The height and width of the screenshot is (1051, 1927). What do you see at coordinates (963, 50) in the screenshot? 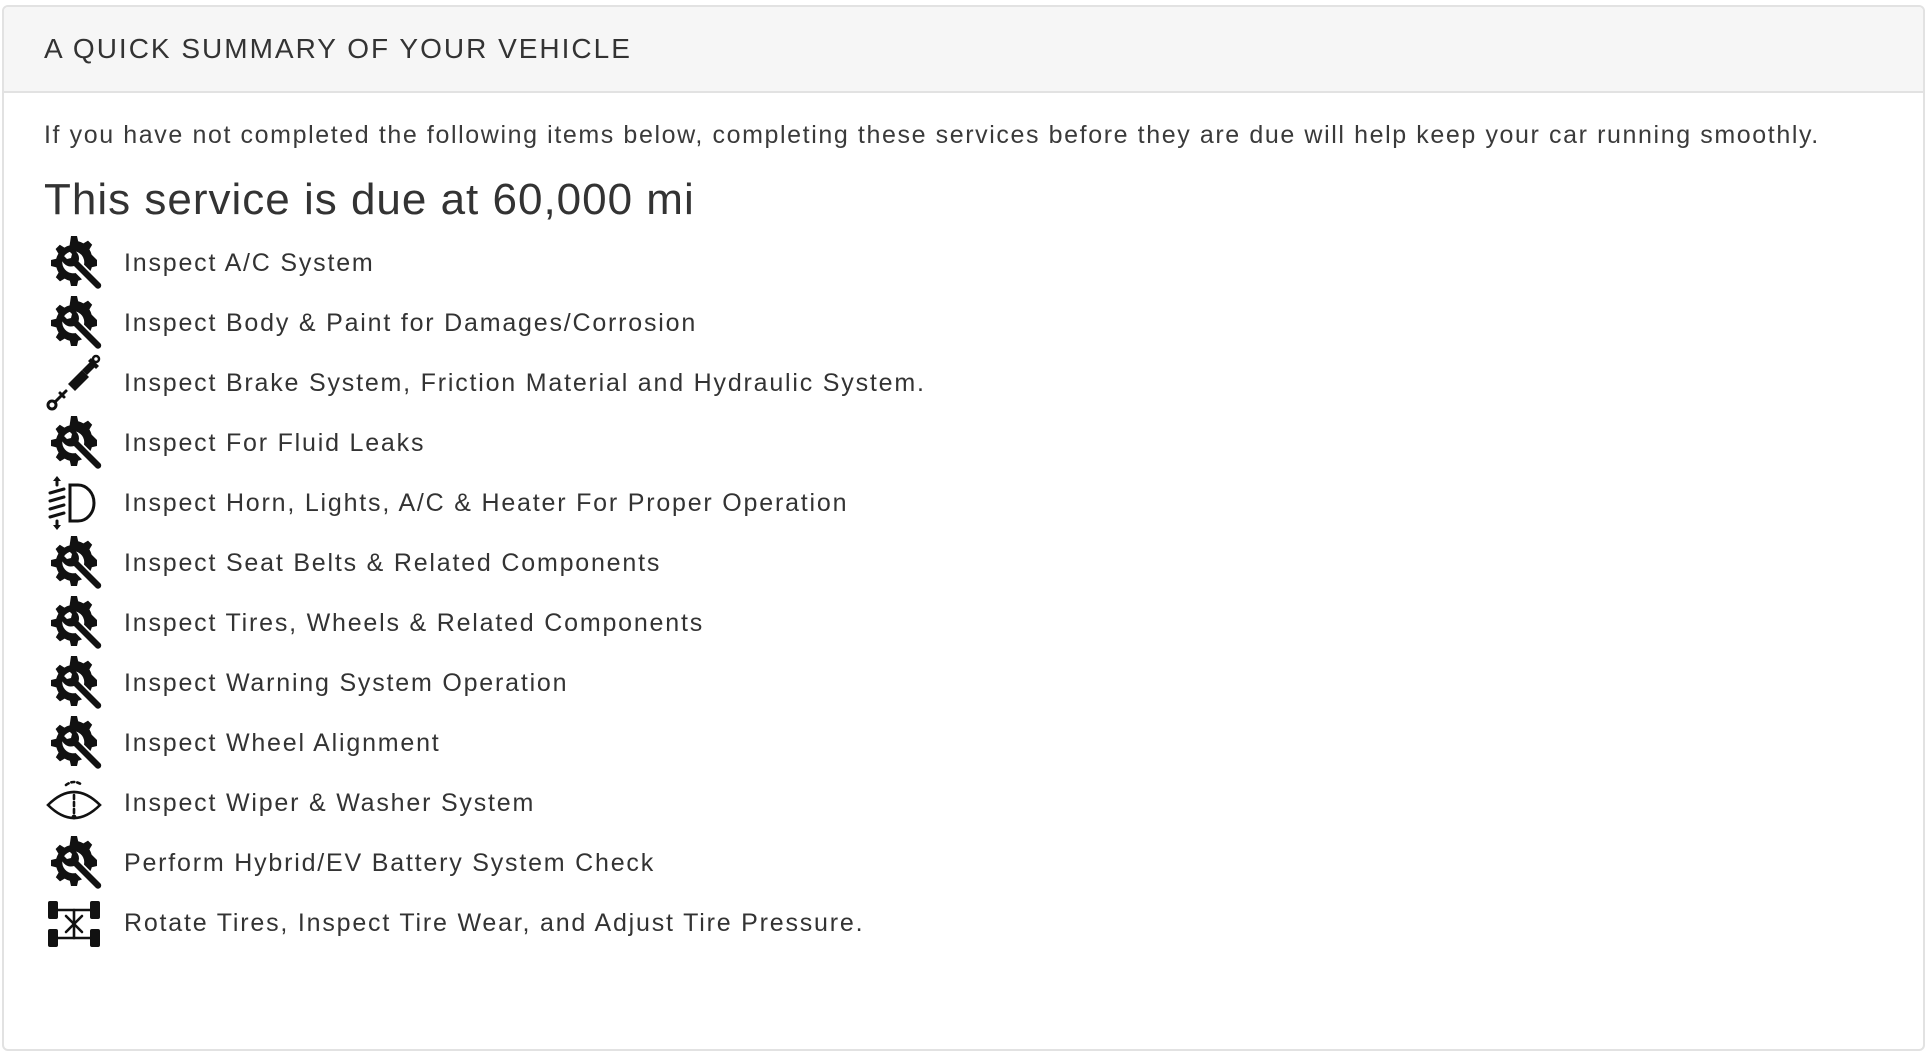
I see `panel-header: A QUICK SUMMARY OF YOUR VEHICLE` at bounding box center [963, 50].